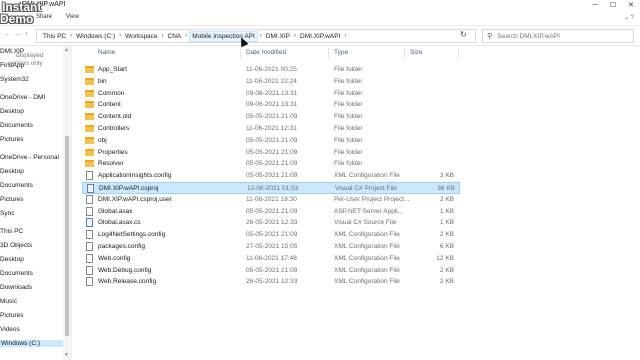 This screenshot has width=640, height=360. What do you see at coordinates (175, 36) in the screenshot?
I see `breadcrumb-cna: CNA` at bounding box center [175, 36].